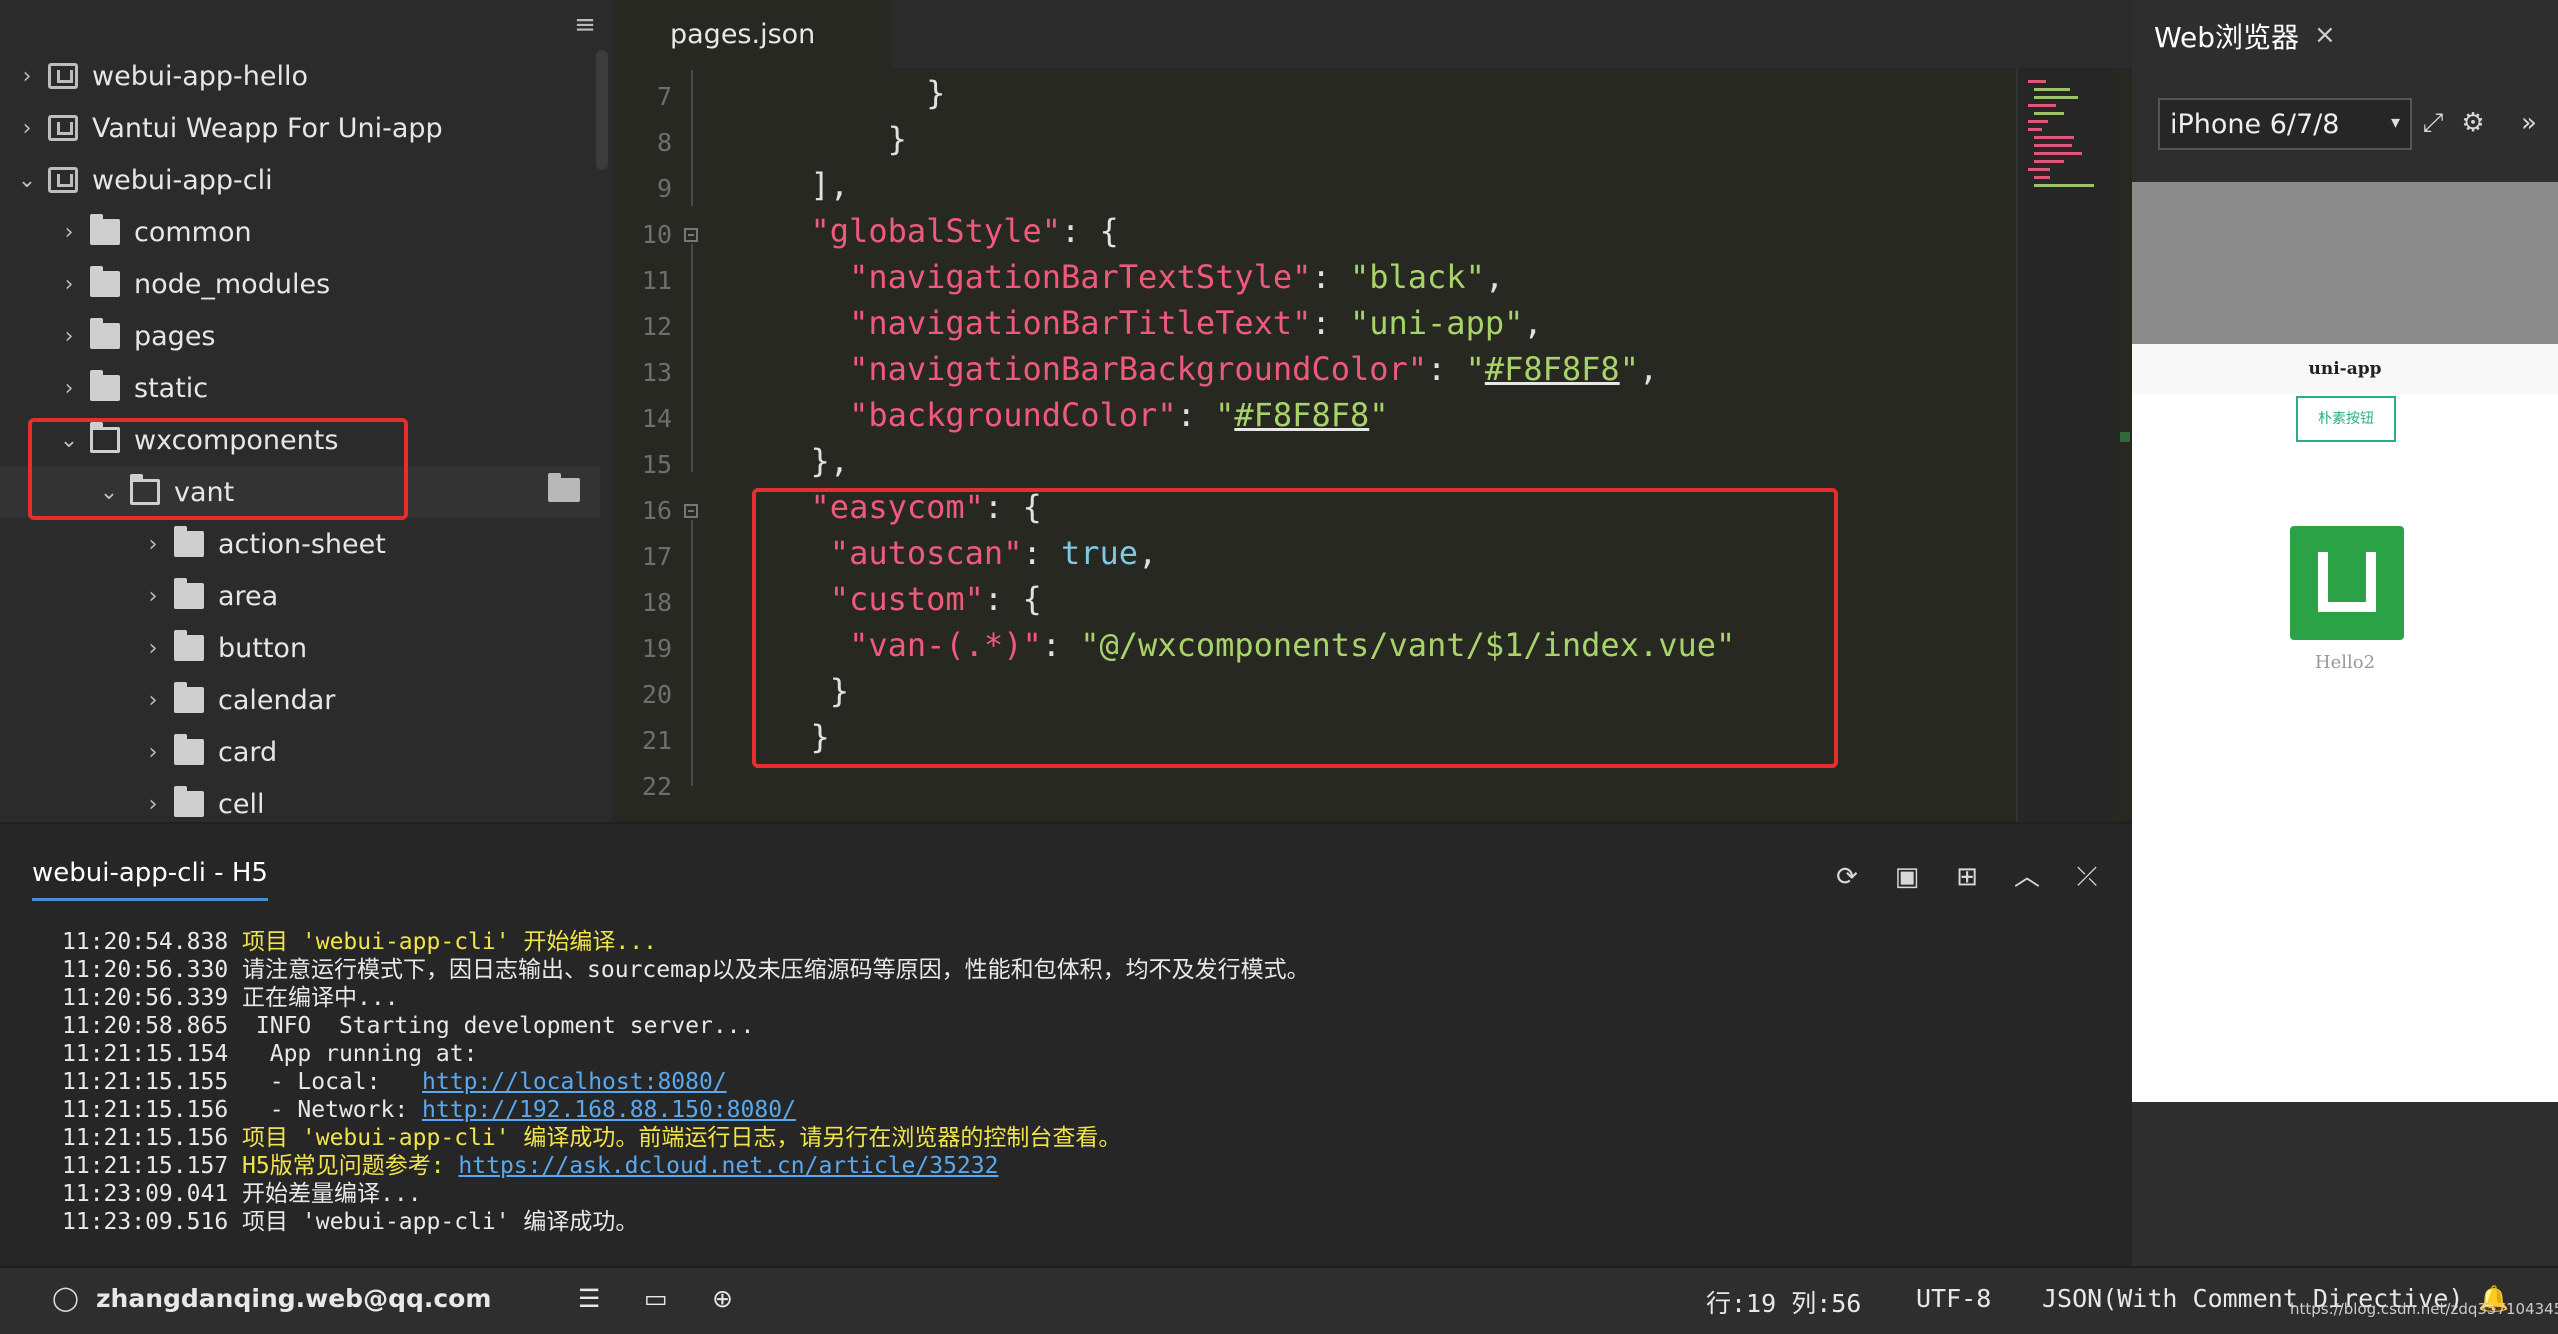 This screenshot has height=1334, width=2558. What do you see at coordinates (2027, 877) in the screenshot?
I see `collapse-up-icon: ︿` at bounding box center [2027, 877].